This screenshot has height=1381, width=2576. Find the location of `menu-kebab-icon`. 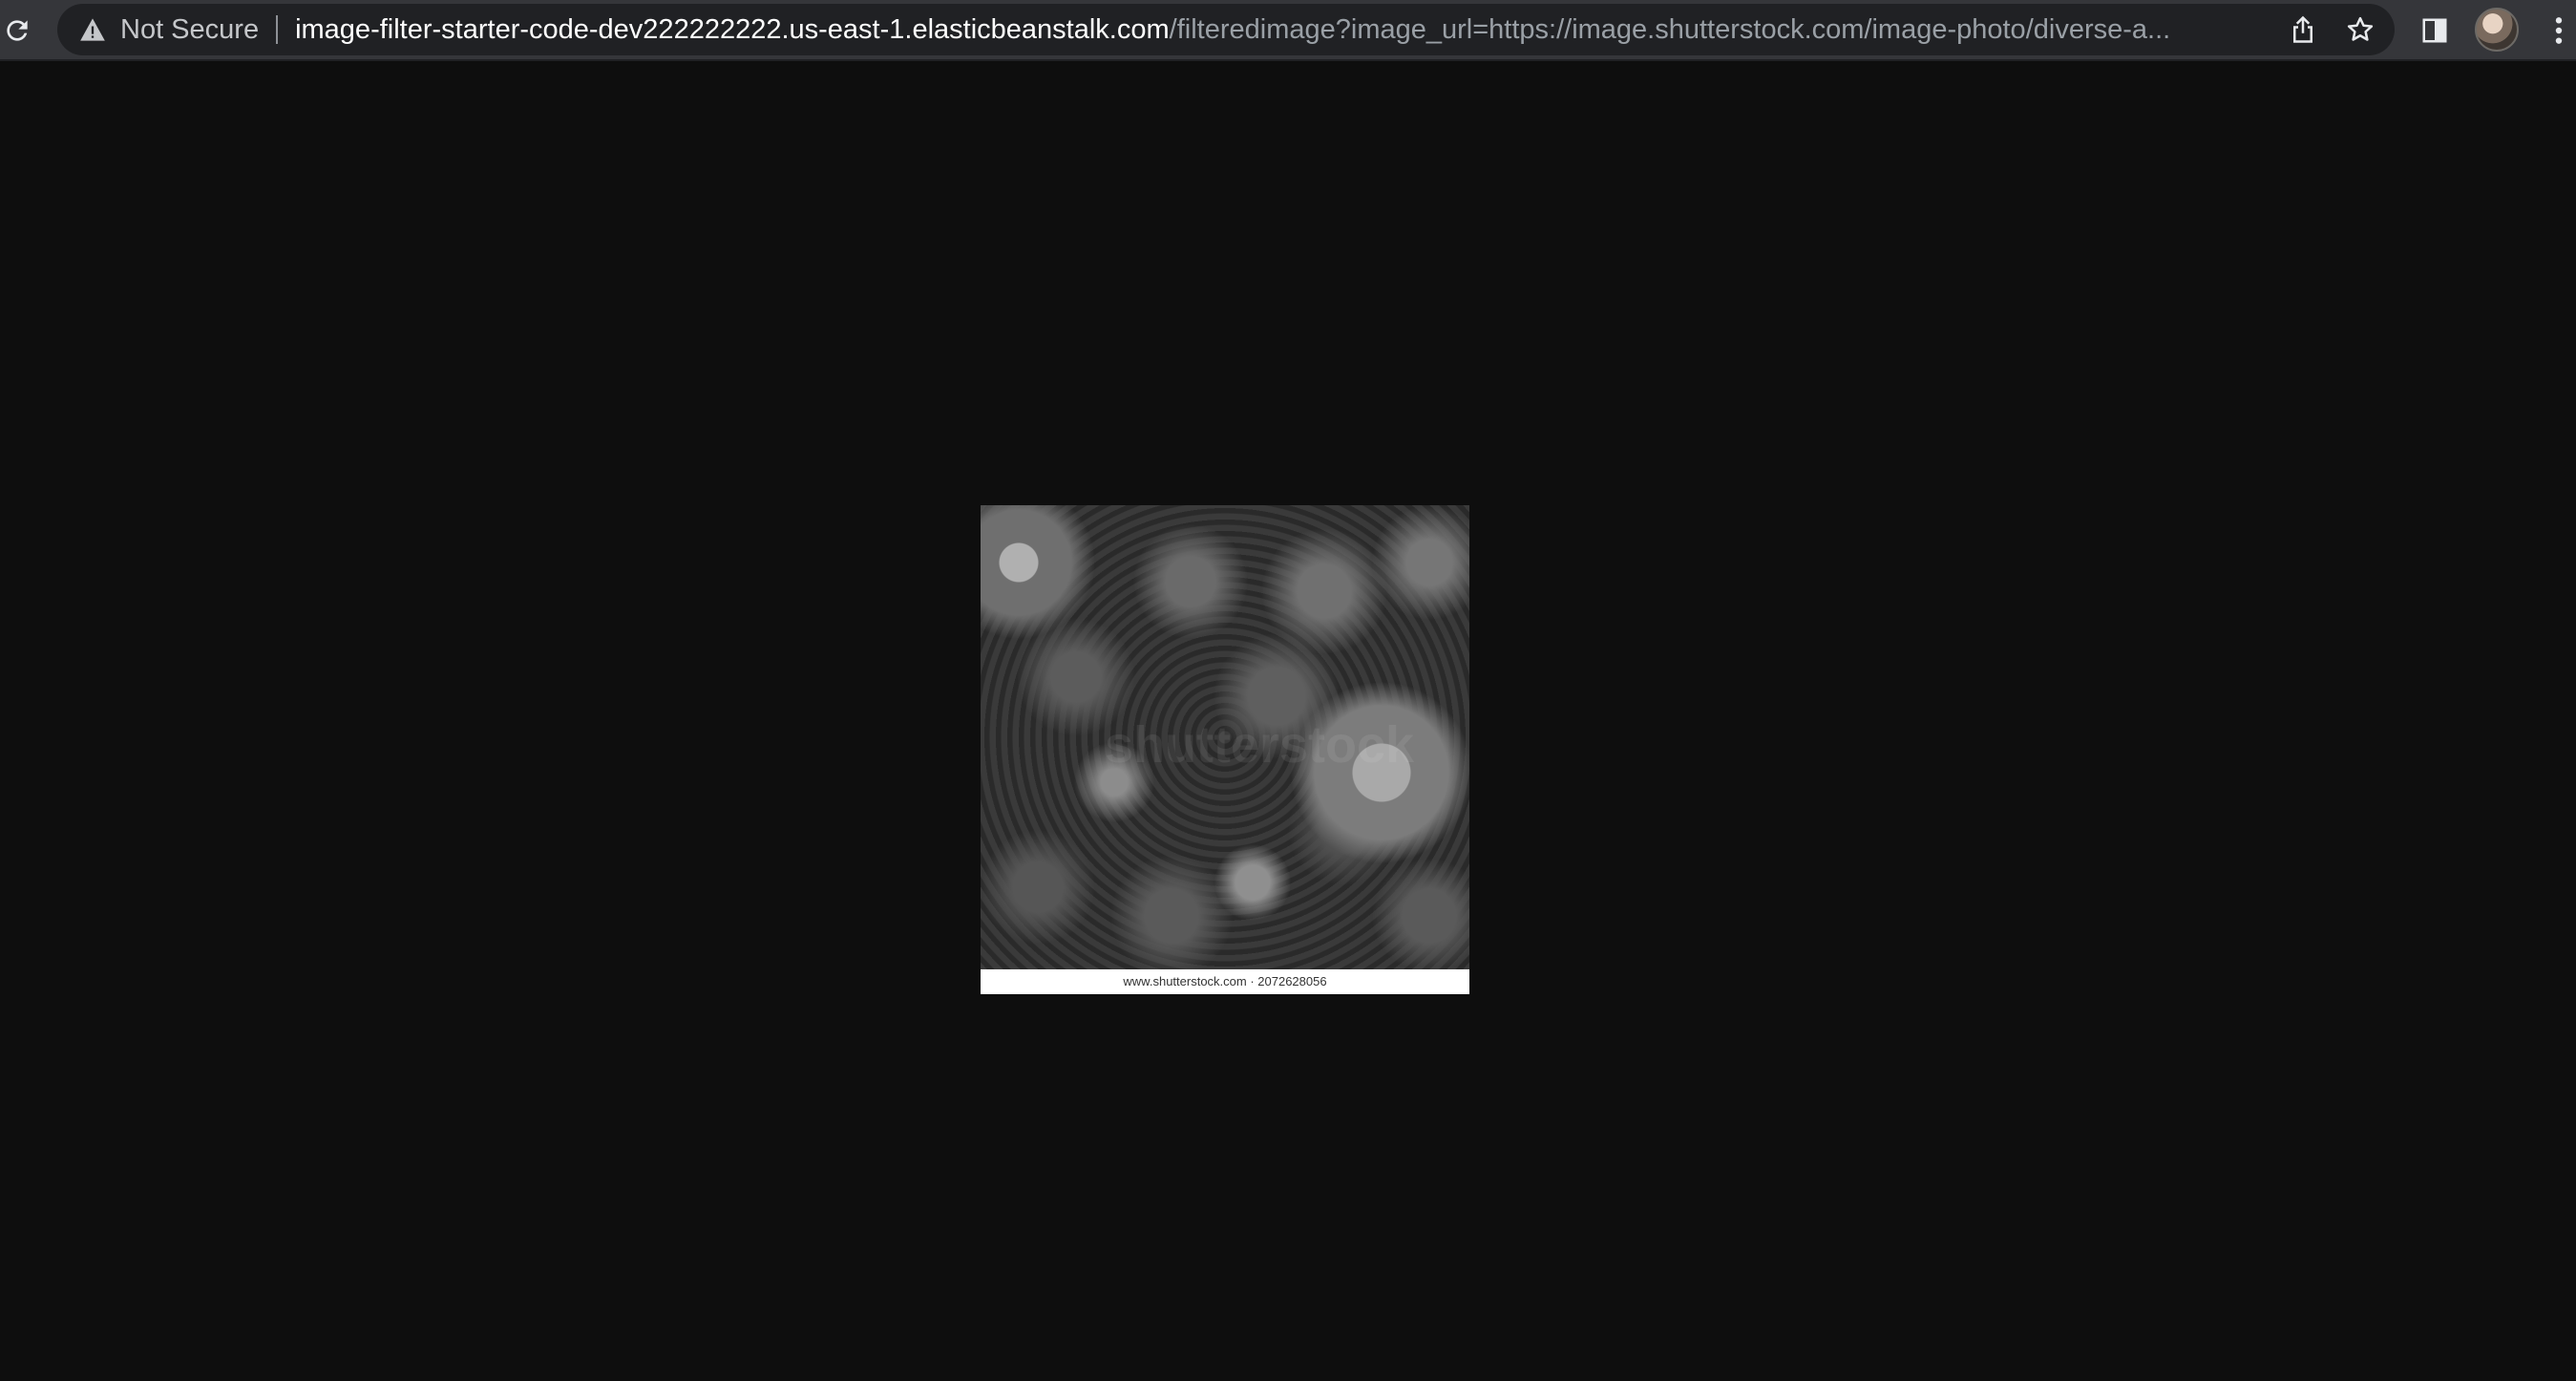

menu-kebab-icon is located at coordinates (2558, 31).